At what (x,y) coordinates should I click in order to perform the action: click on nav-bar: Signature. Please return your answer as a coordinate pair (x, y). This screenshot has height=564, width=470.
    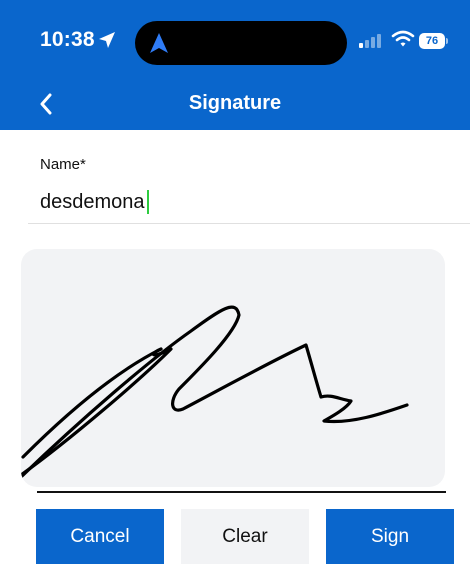
    Looking at the image, I should click on (235, 103).